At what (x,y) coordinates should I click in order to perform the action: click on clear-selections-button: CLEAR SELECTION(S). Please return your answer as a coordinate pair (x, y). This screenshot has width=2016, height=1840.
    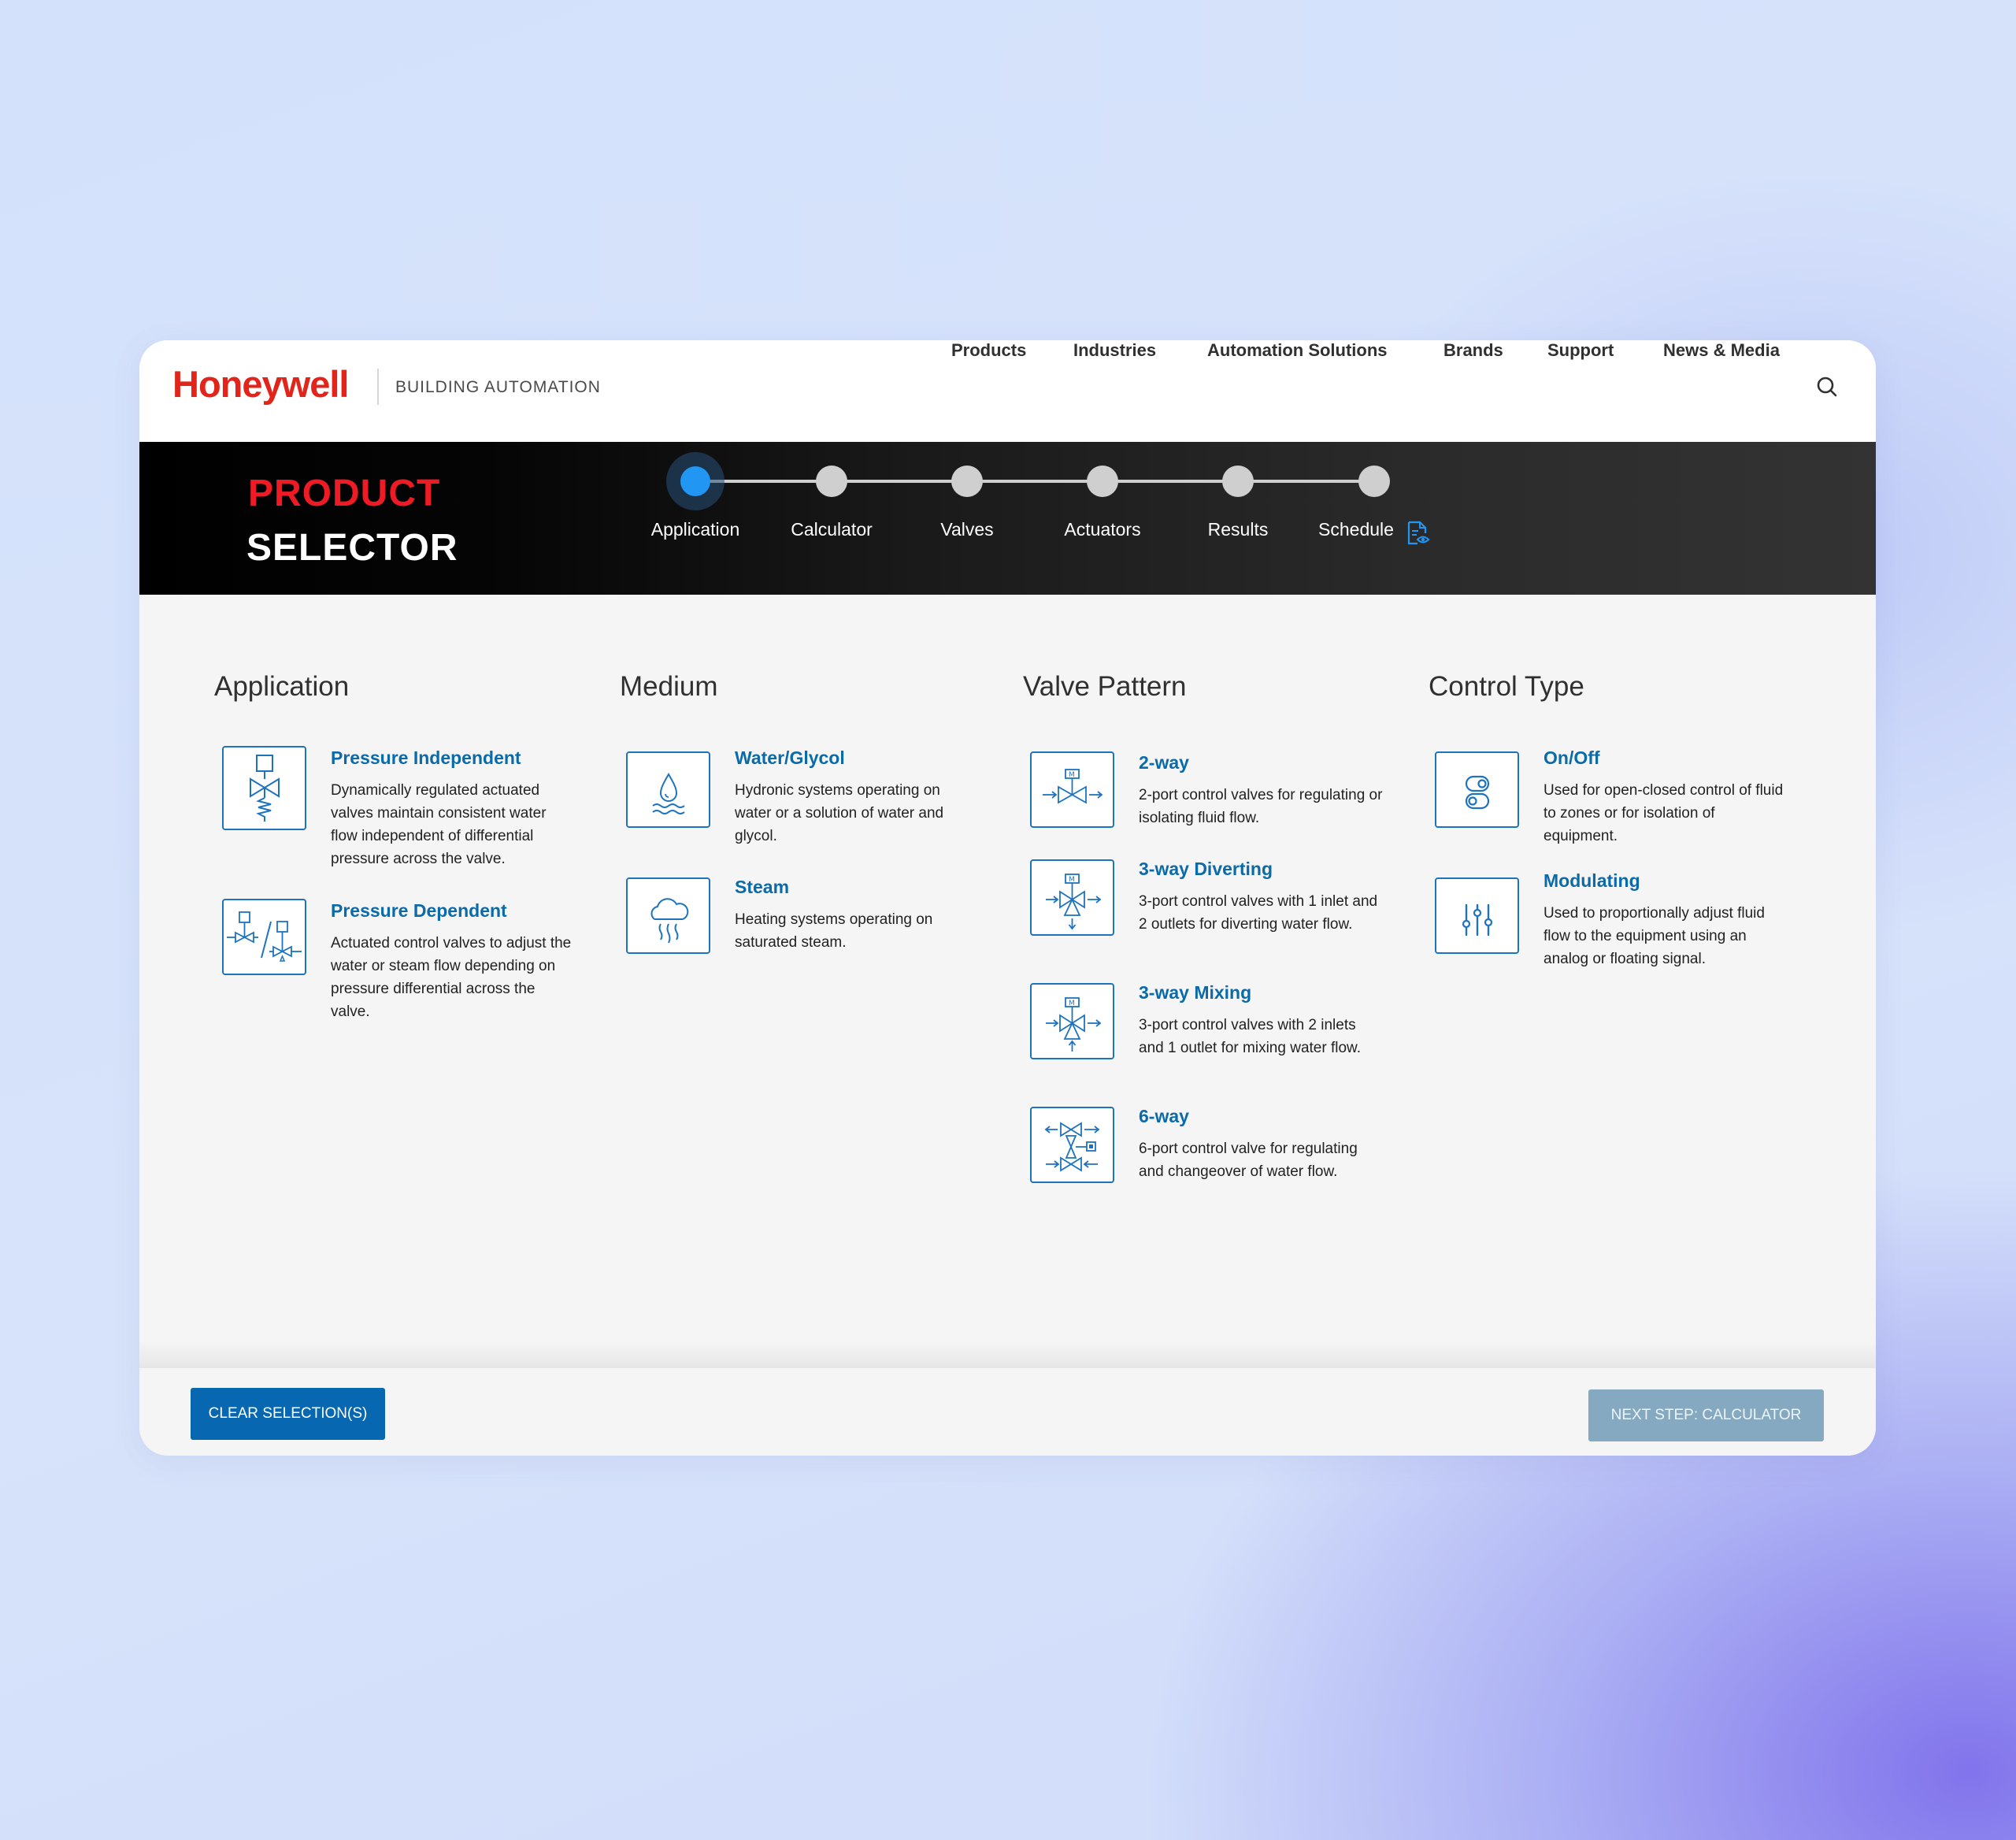
    Looking at the image, I should click on (288, 1414).